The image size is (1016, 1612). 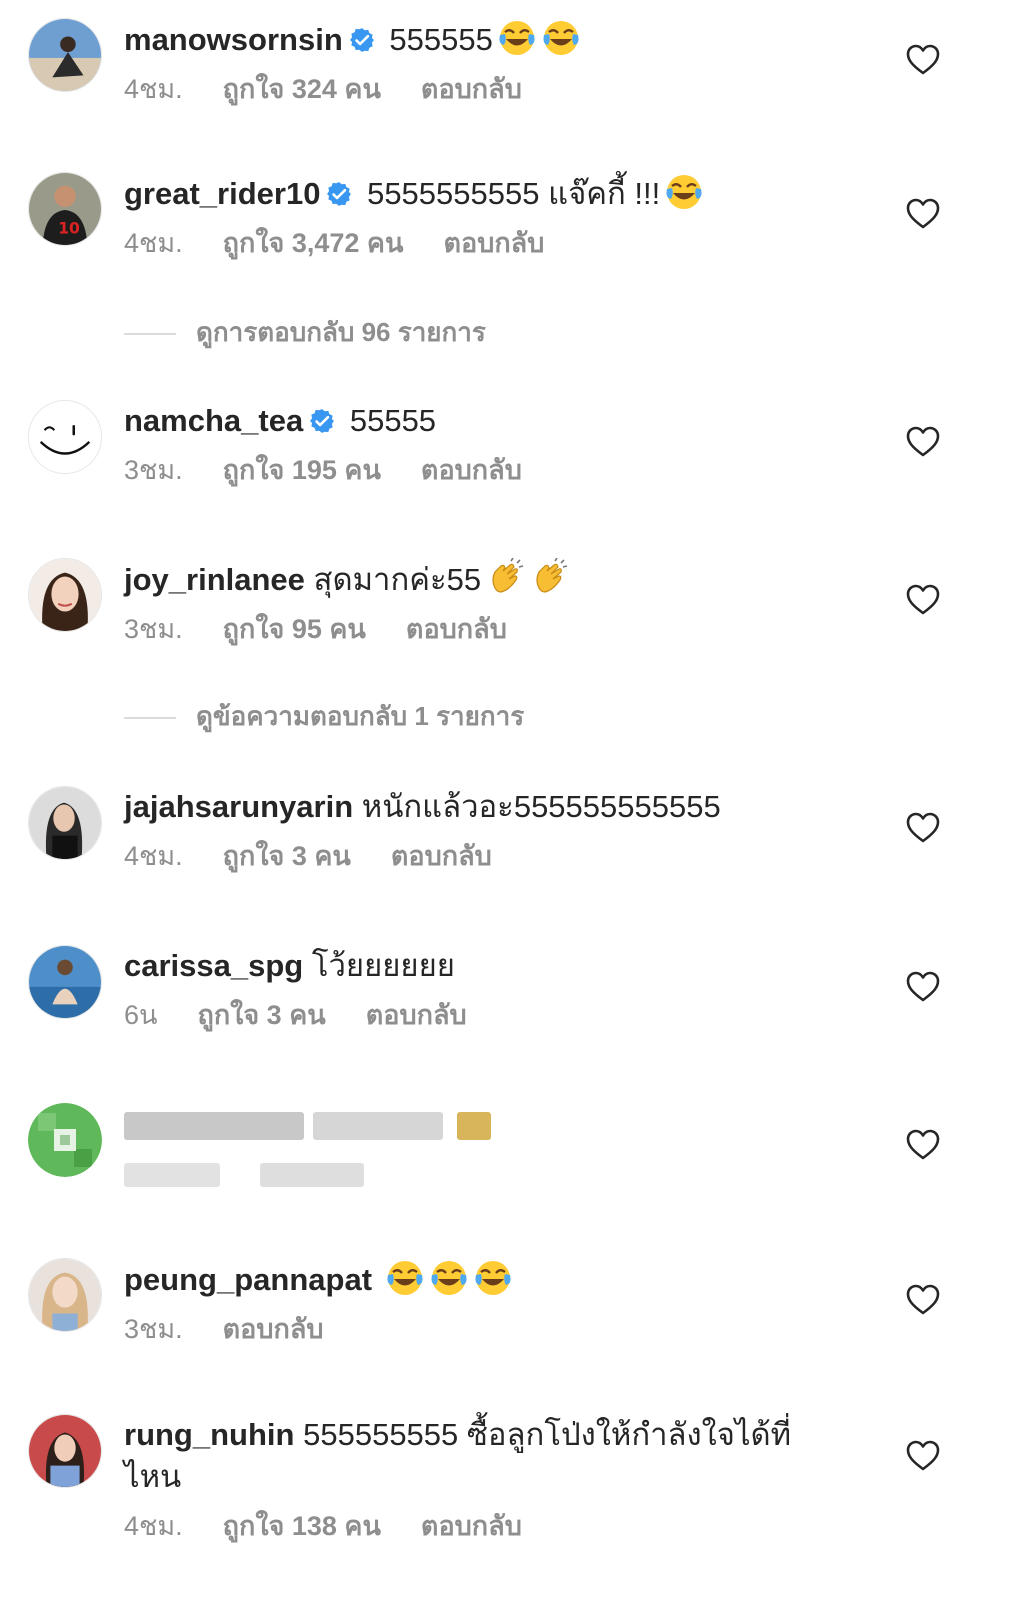 I want to click on comment-text: สุดมากค่ะ55, so click(x=397, y=579).